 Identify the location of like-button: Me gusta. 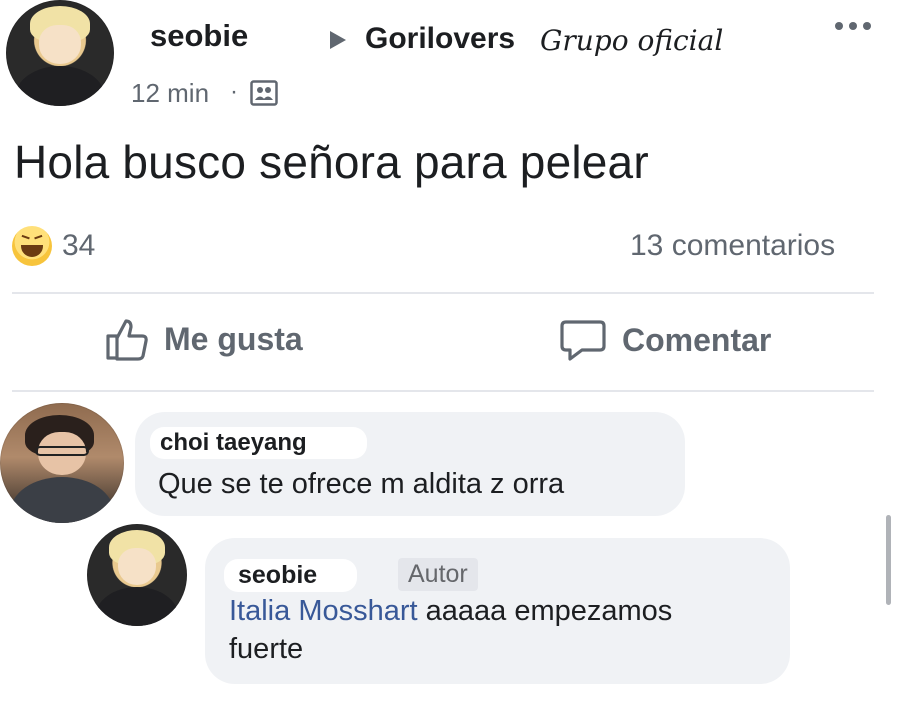
(203, 339).